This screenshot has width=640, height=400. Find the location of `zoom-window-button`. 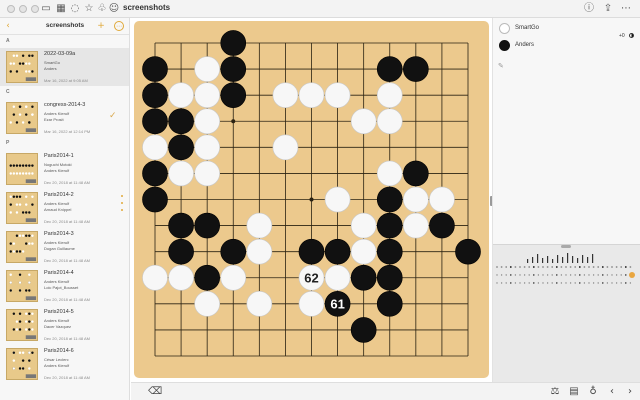

zoom-window-button is located at coordinates (35, 9).